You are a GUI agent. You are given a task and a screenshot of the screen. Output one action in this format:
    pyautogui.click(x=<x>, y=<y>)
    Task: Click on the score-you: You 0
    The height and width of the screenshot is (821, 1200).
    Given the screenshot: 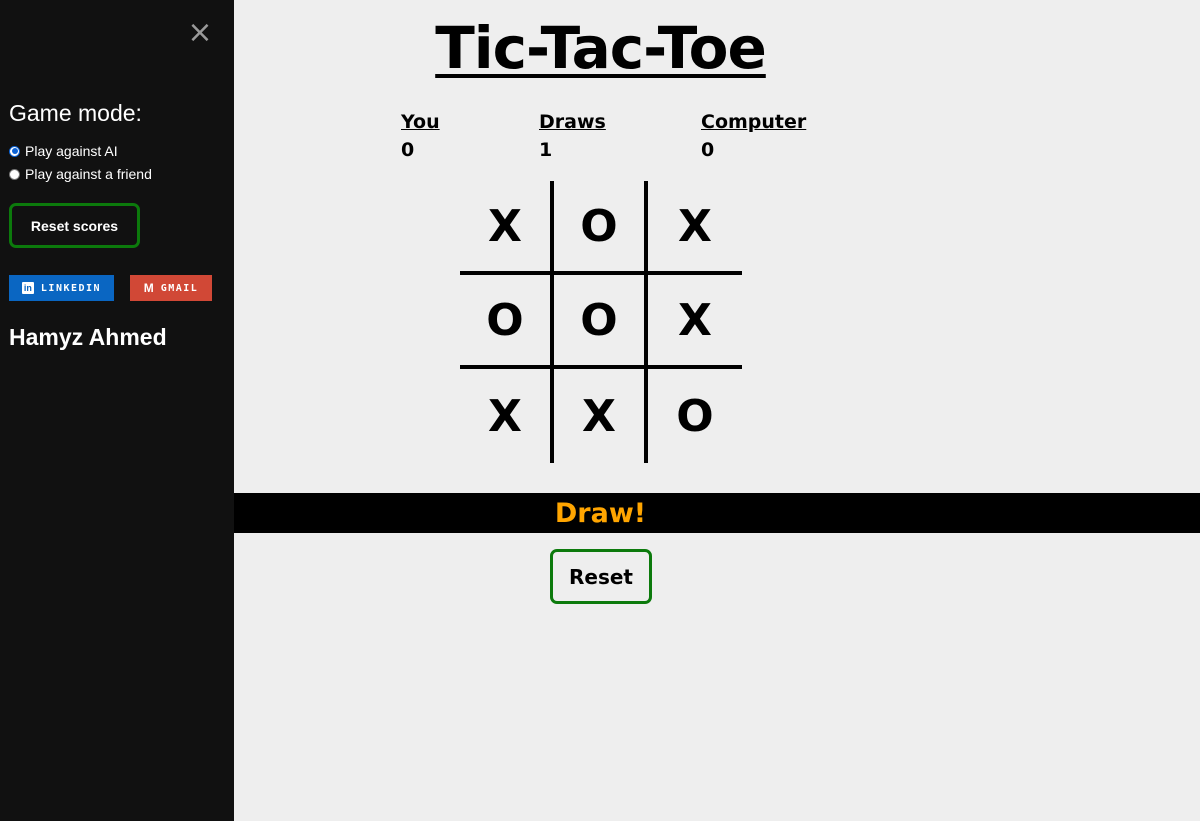 What is the action you would take?
    pyautogui.click(x=420, y=138)
    